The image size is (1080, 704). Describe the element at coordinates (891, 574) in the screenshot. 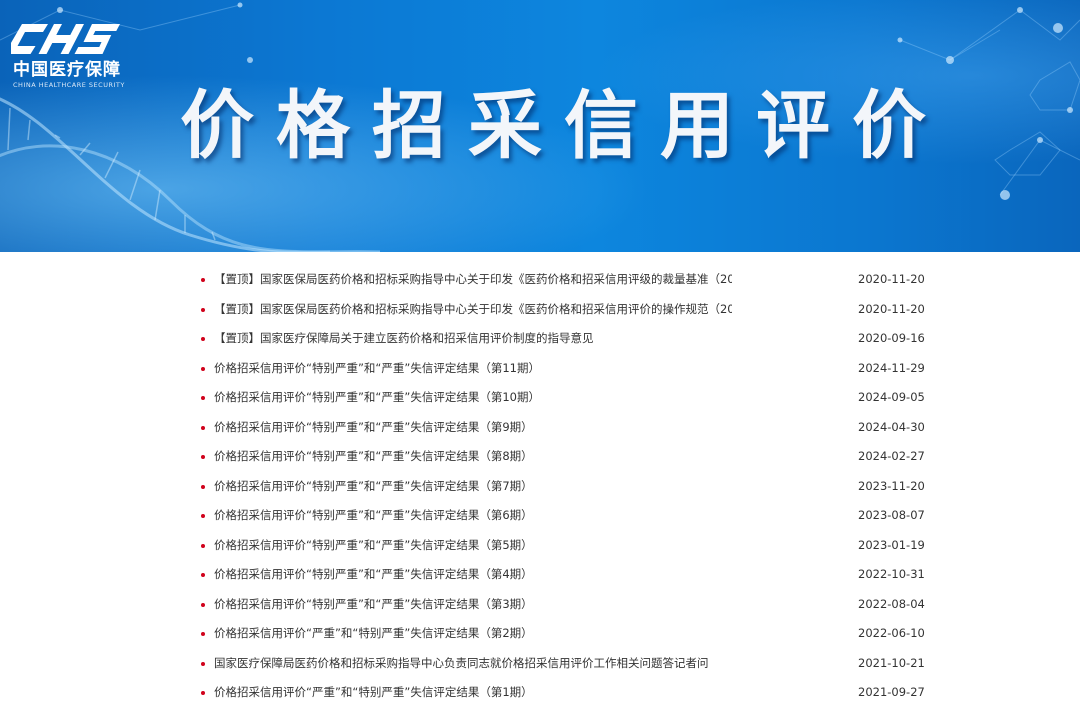

I see `article-date: 2022-10-31` at that location.